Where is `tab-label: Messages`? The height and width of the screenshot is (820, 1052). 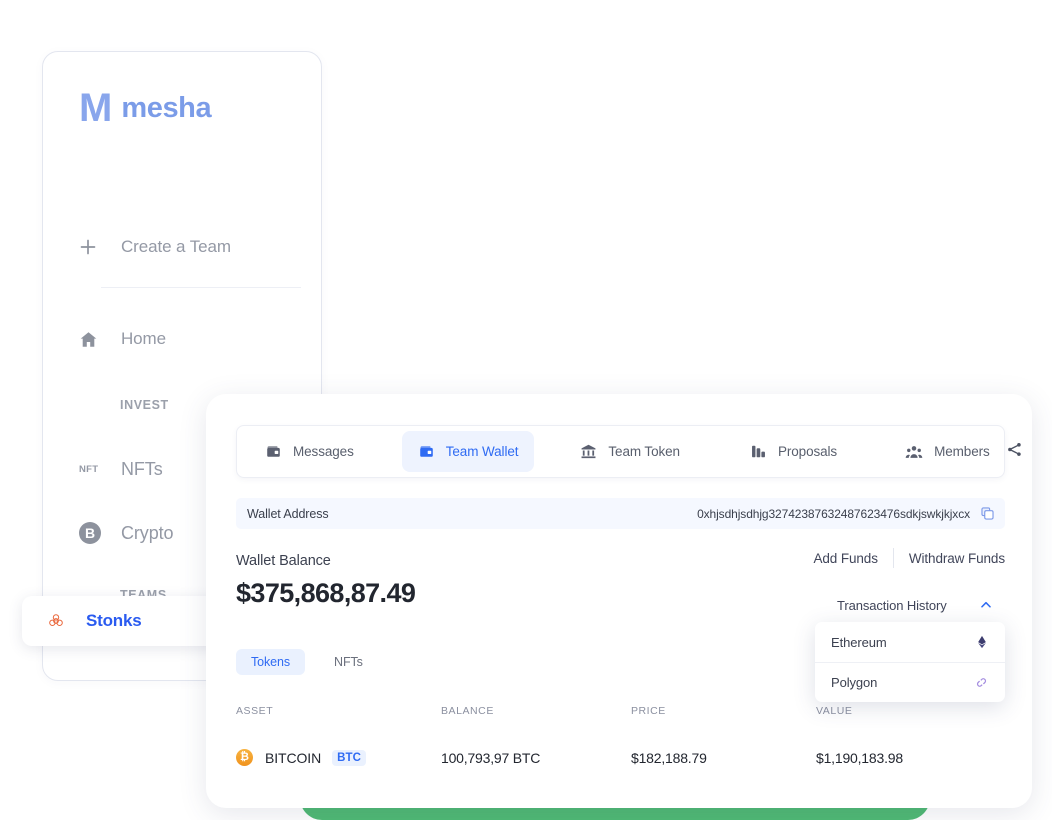
tab-label: Messages is located at coordinates (323, 451).